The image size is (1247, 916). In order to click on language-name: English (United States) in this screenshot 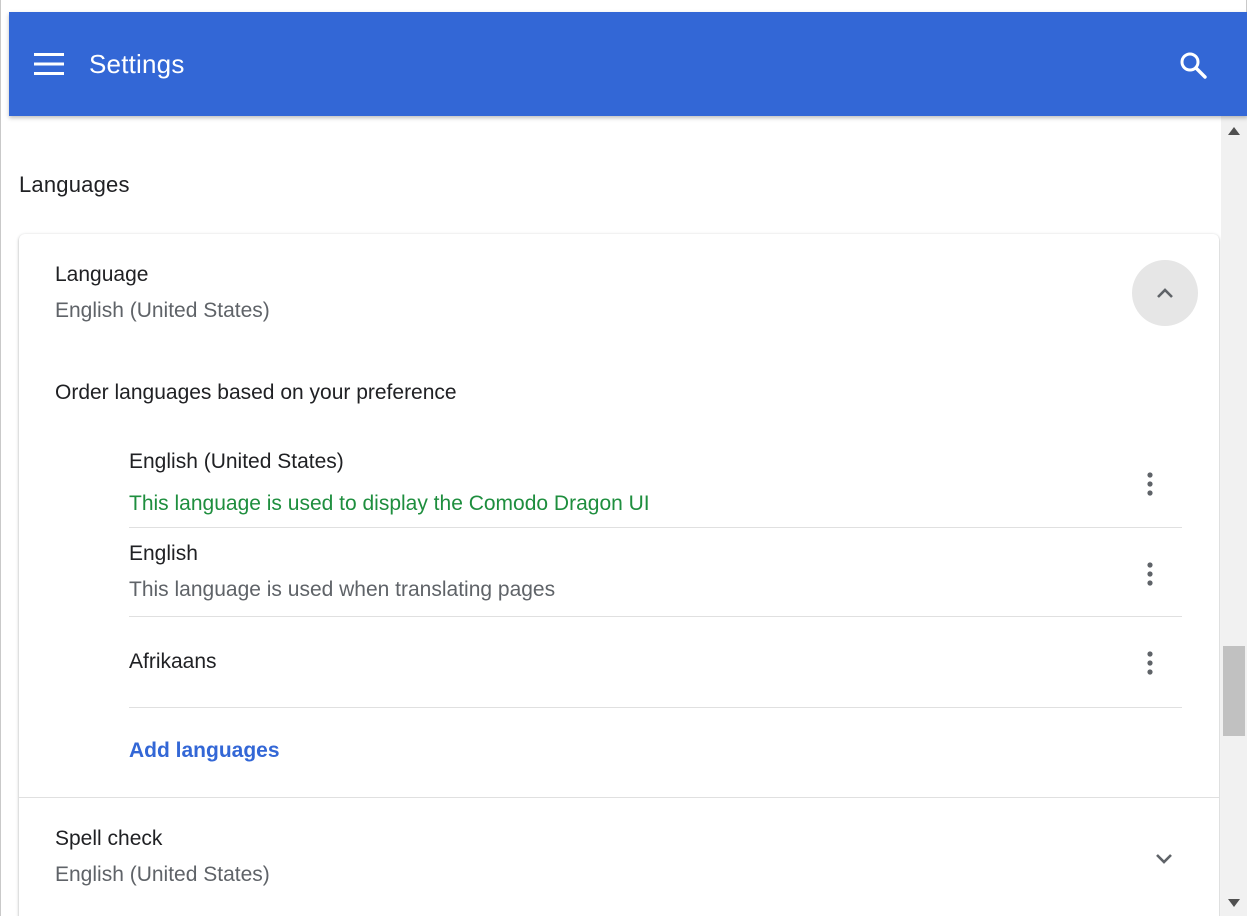, I will do `click(236, 461)`.